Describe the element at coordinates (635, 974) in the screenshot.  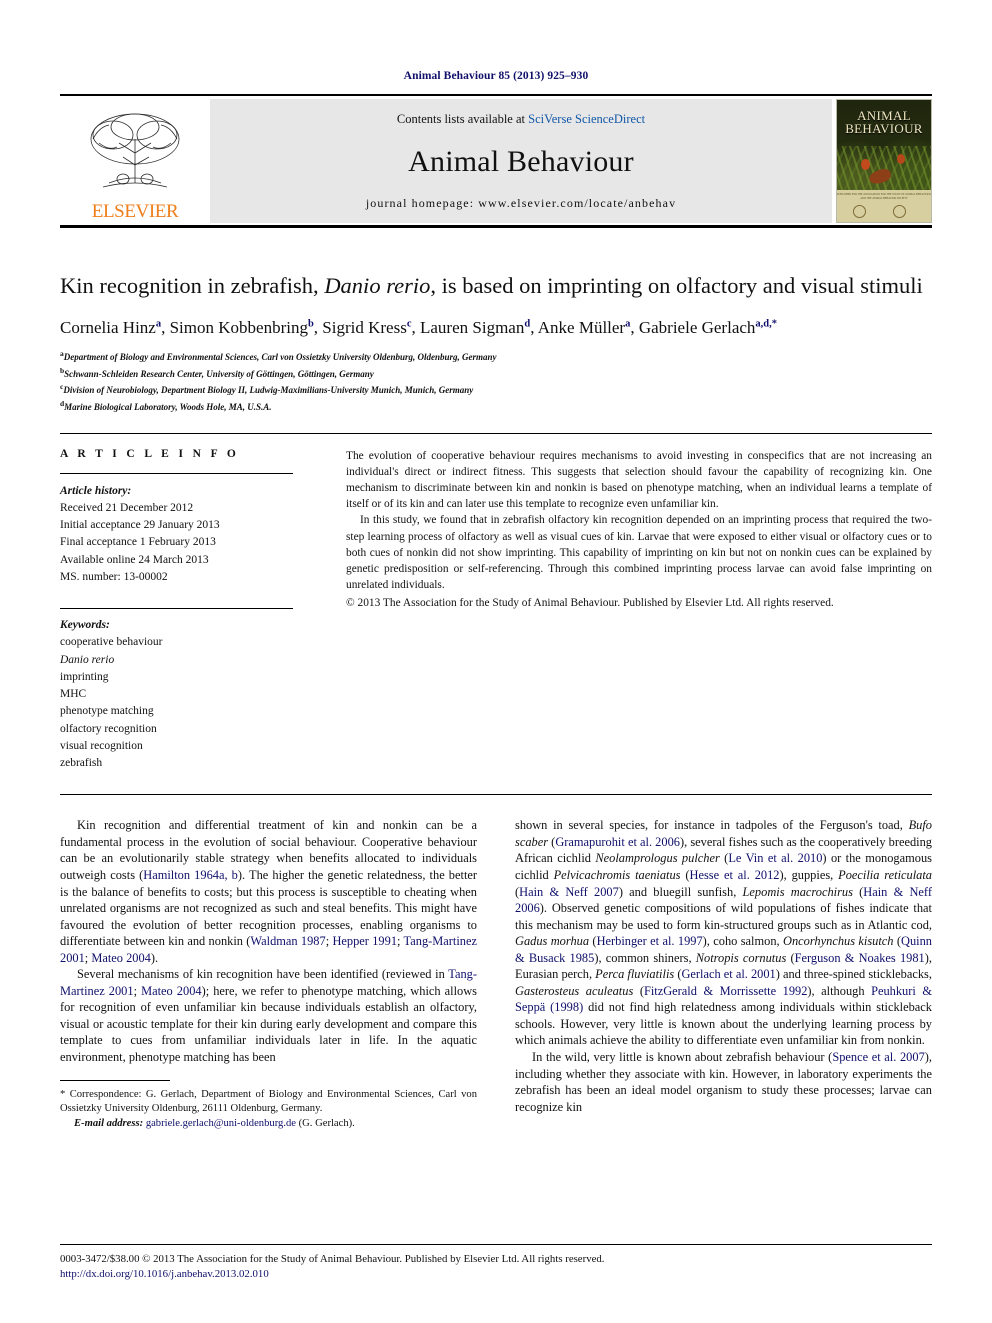
I see `species-name: Perca fluviatilis` at that location.